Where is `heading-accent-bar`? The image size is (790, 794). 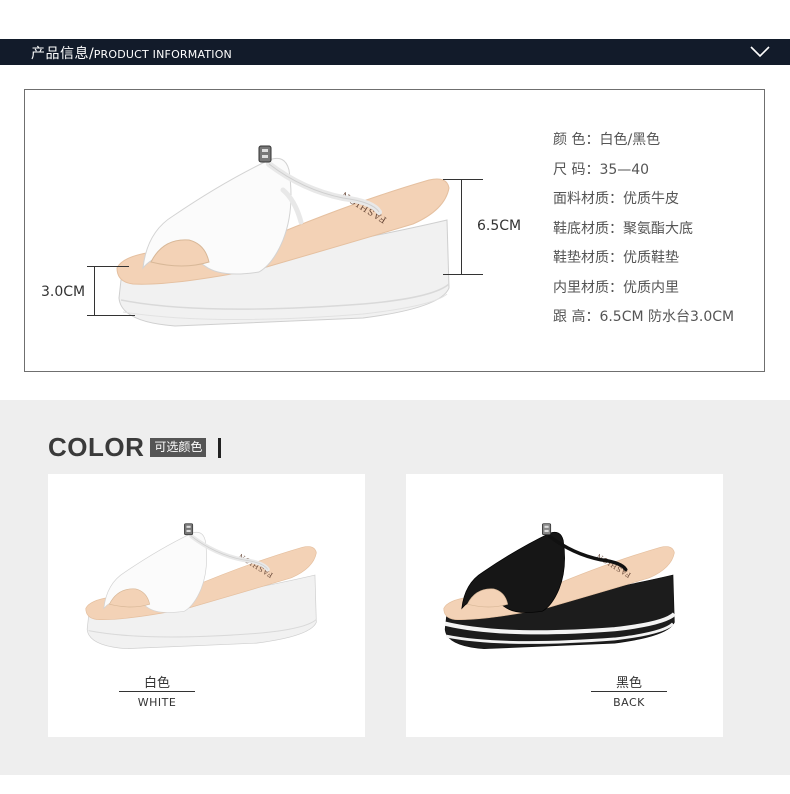
heading-accent-bar is located at coordinates (220, 447).